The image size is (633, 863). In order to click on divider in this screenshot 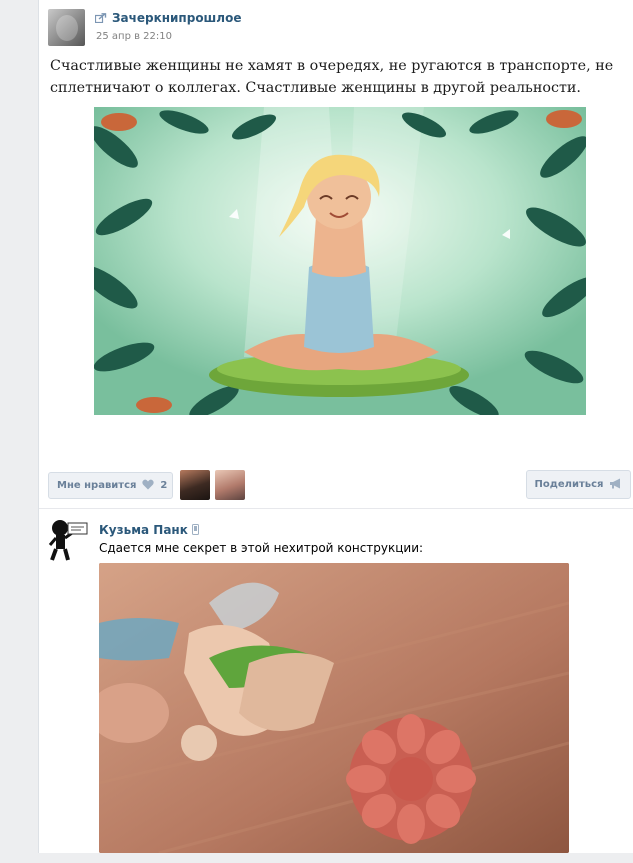, I will do `click(336, 508)`.